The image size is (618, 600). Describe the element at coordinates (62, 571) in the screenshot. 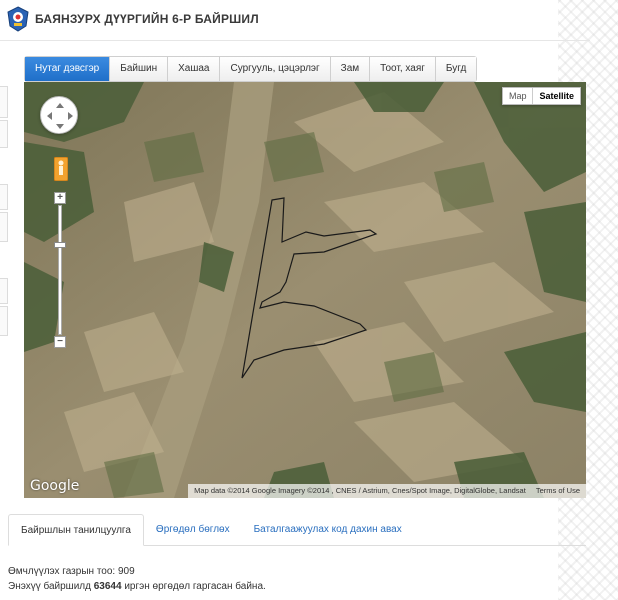

I see `land-count-label: Өмчлүүлэх газрын тоо:` at that location.